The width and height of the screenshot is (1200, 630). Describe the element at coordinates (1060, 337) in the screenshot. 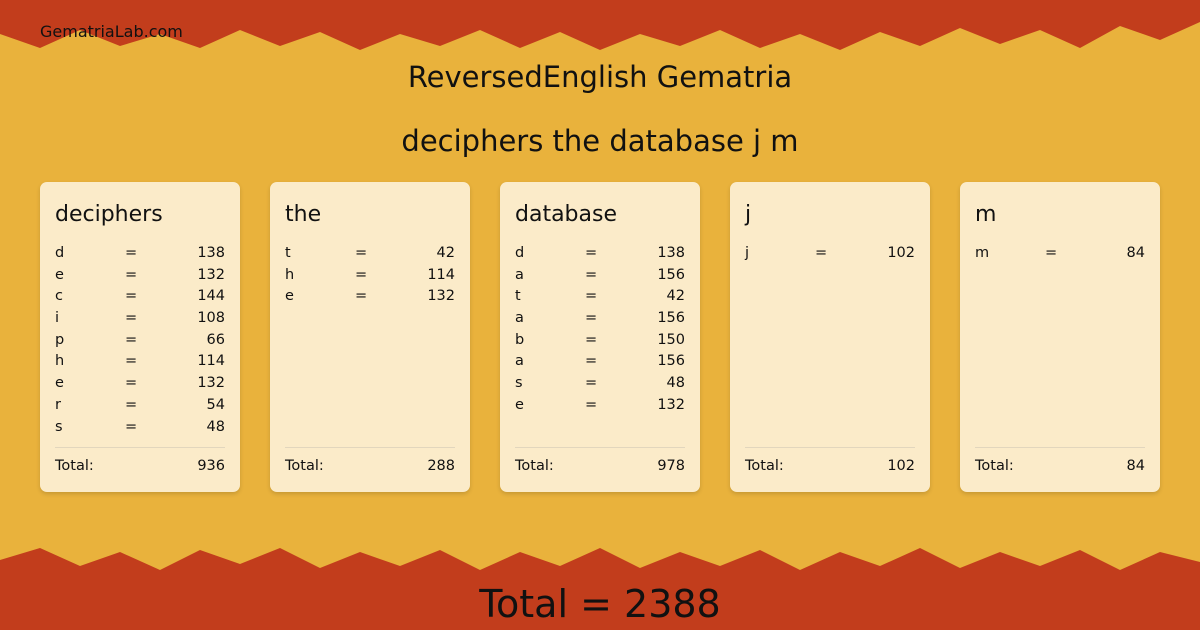

I see `word-card: m m = 84 Total: 84` at that location.